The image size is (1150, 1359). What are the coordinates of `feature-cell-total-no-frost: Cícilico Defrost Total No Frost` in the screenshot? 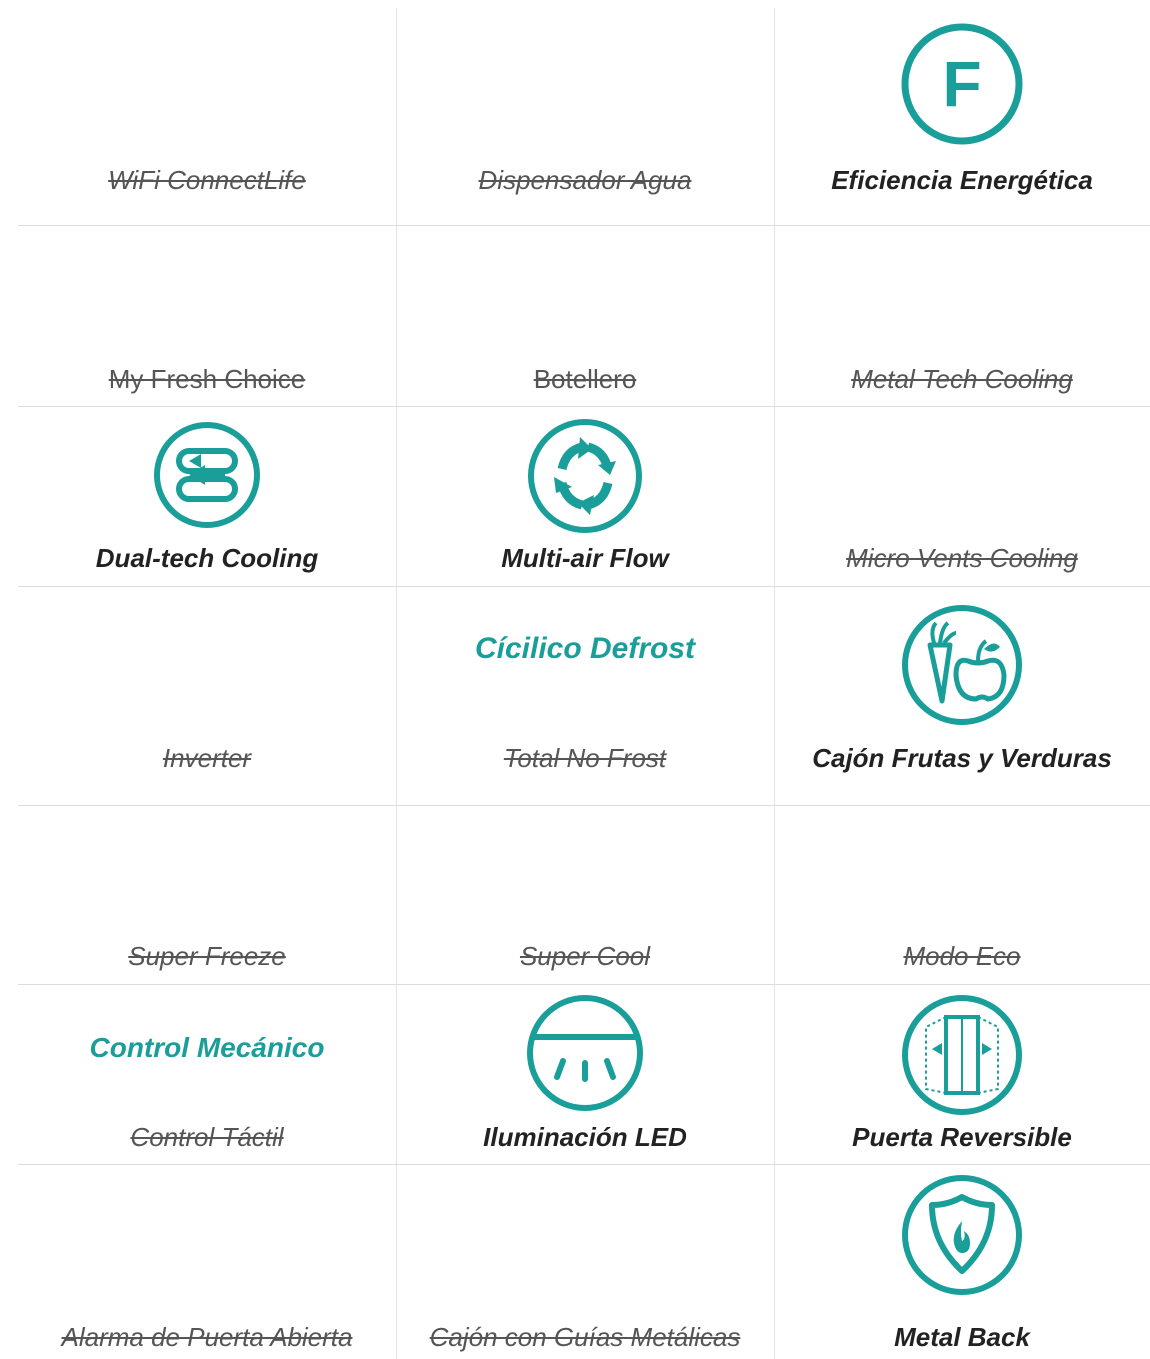 It's located at (585, 696).